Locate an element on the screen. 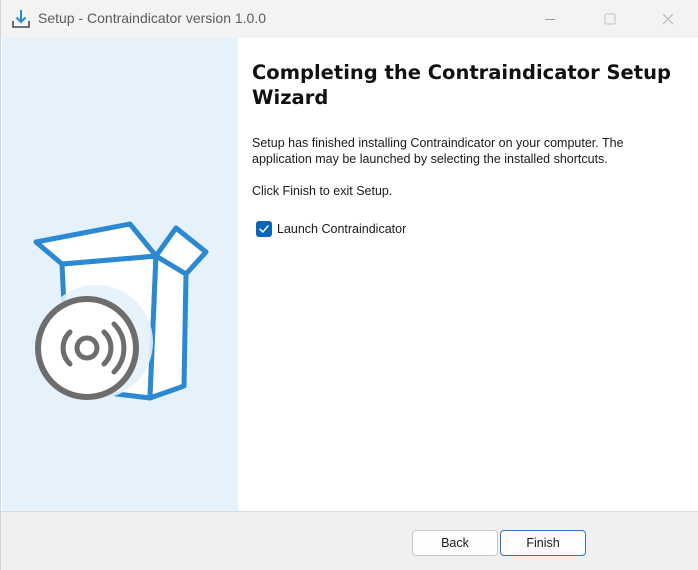  title-bar: Setup - Contraindicator version 1.0.0 is located at coordinates (349, 19).